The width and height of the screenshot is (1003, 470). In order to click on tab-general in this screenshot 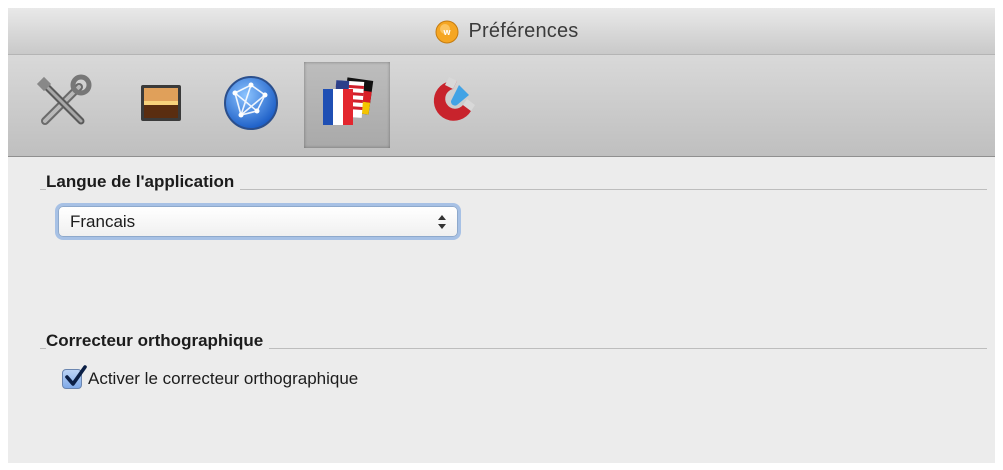, I will do `click(63, 105)`.